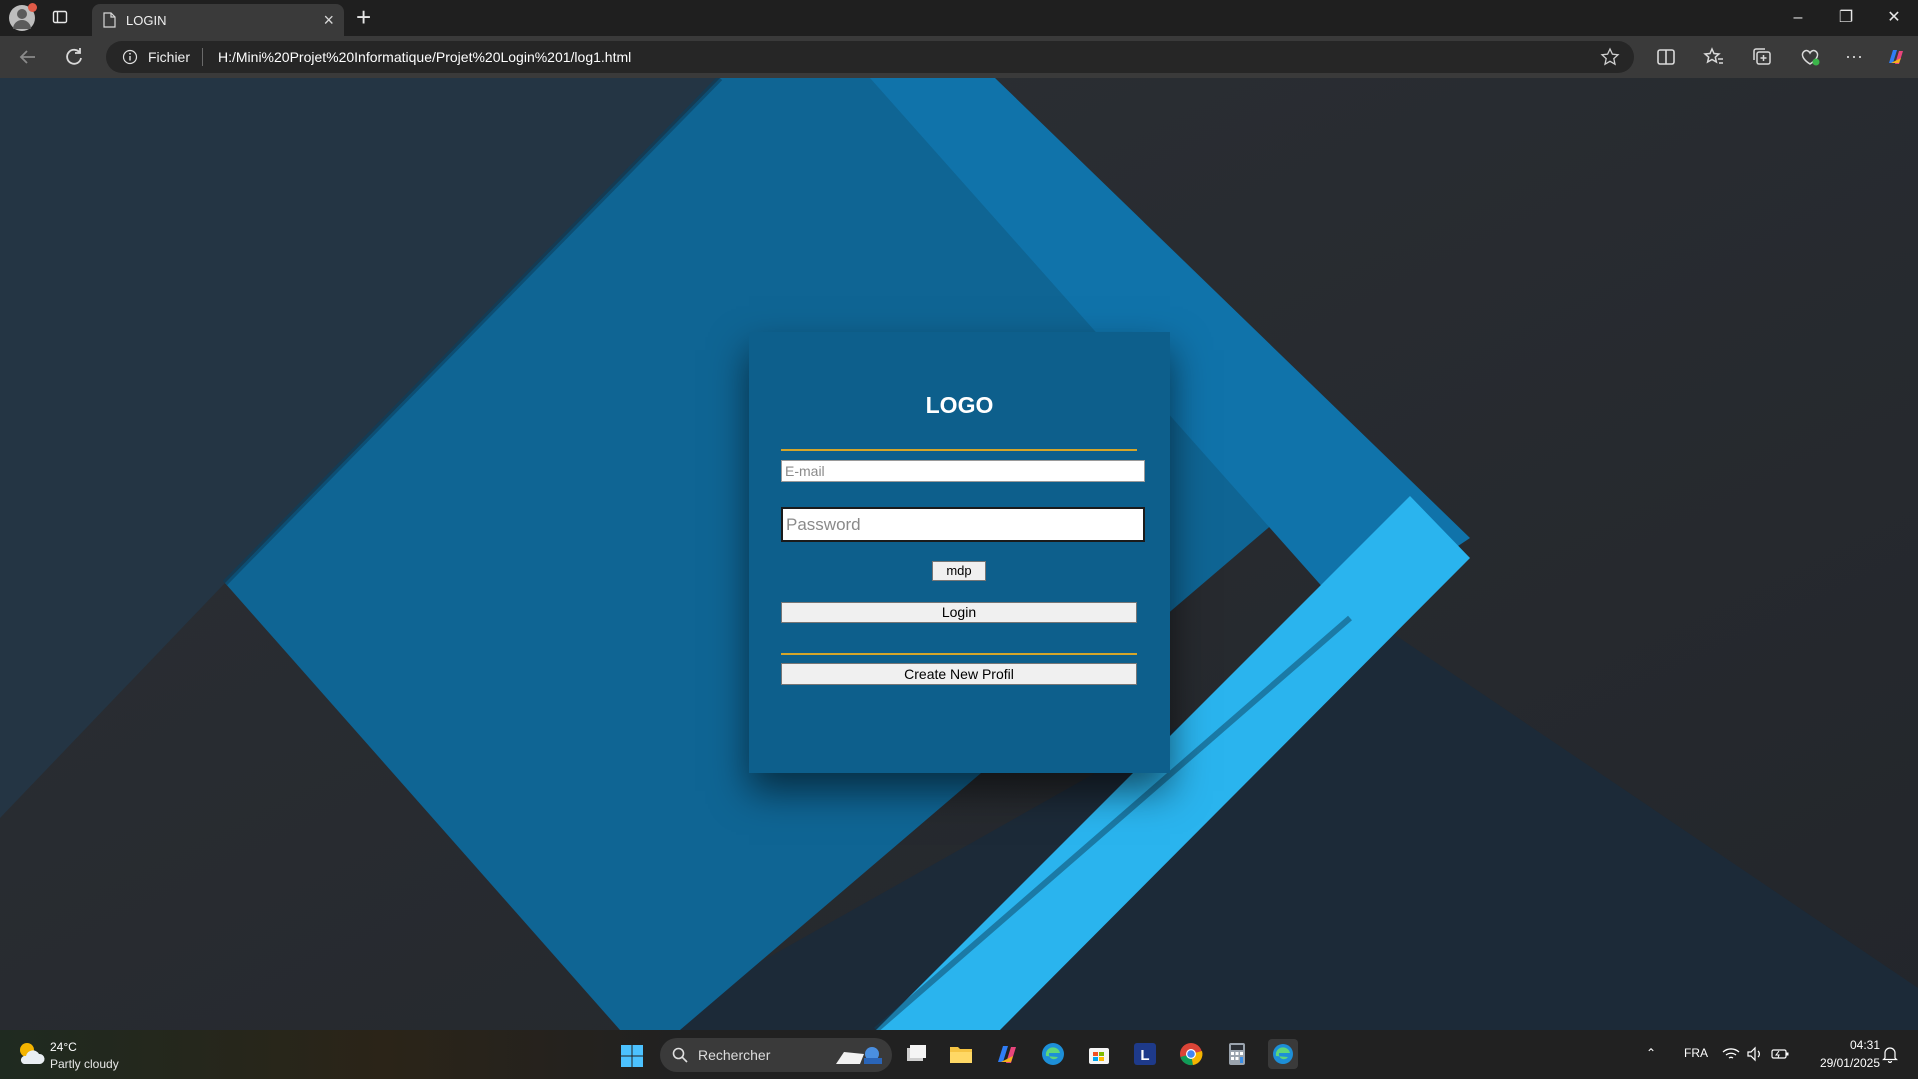 The height and width of the screenshot is (1079, 1918). I want to click on wifi-icon, so click(1731, 1054).